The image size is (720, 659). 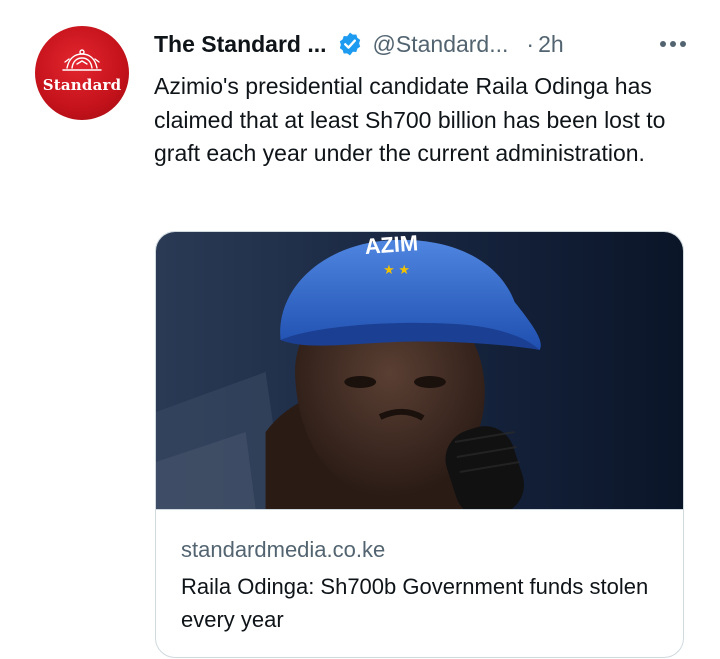 I want to click on card-domain: standardmedia.co.ke, so click(x=283, y=549).